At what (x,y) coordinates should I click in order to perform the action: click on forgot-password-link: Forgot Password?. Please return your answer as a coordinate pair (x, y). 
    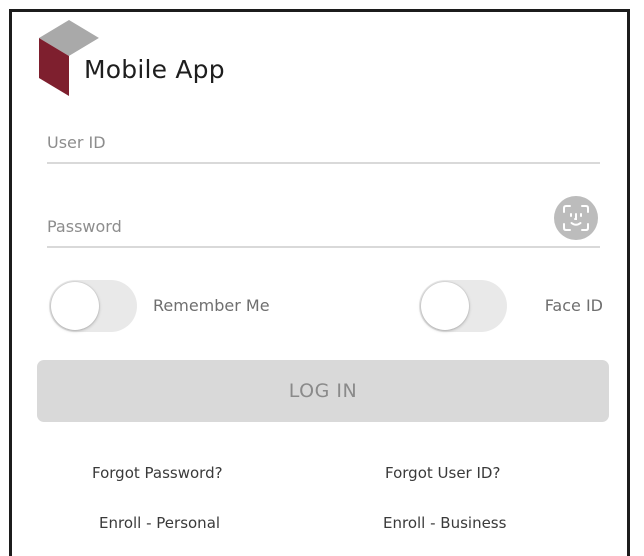
    Looking at the image, I should click on (157, 473).